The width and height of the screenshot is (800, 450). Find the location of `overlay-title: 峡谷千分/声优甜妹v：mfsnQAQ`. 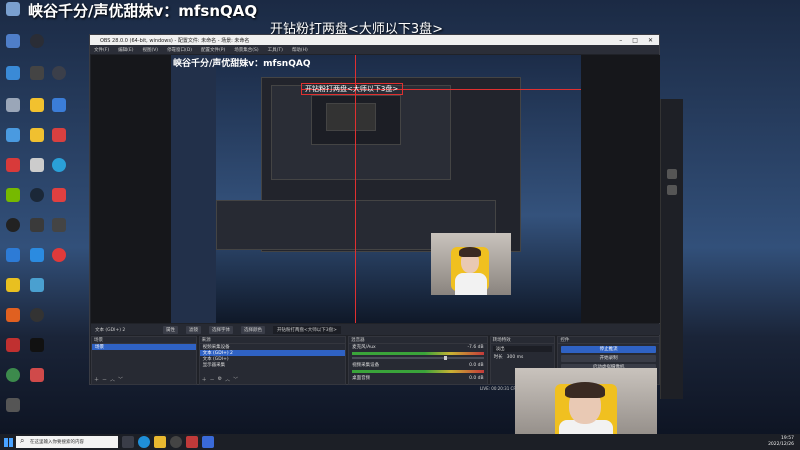

overlay-title: 峡谷千分/声优甜妹v：mfsnQAQ is located at coordinates (143, 11).